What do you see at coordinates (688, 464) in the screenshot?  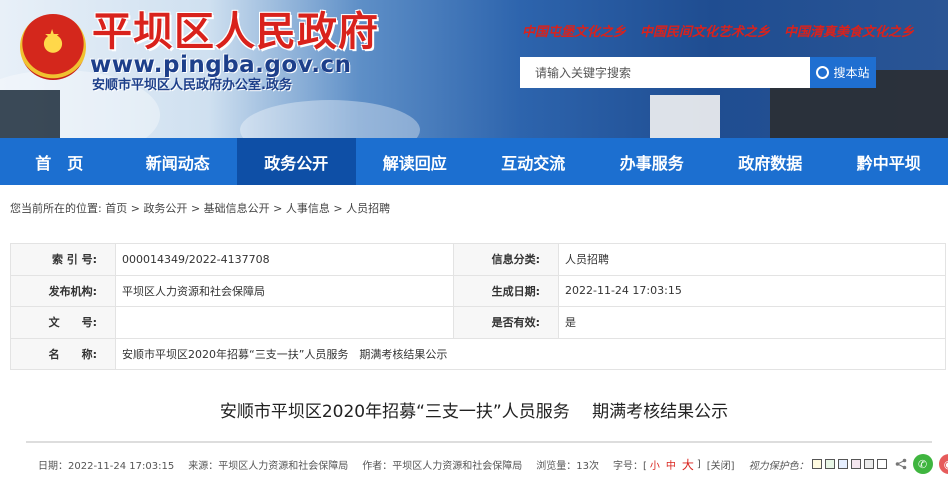 I see `font-large-button: 大` at bounding box center [688, 464].